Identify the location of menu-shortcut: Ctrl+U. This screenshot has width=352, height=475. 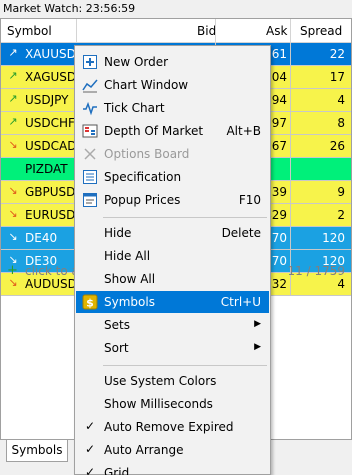
(240, 302).